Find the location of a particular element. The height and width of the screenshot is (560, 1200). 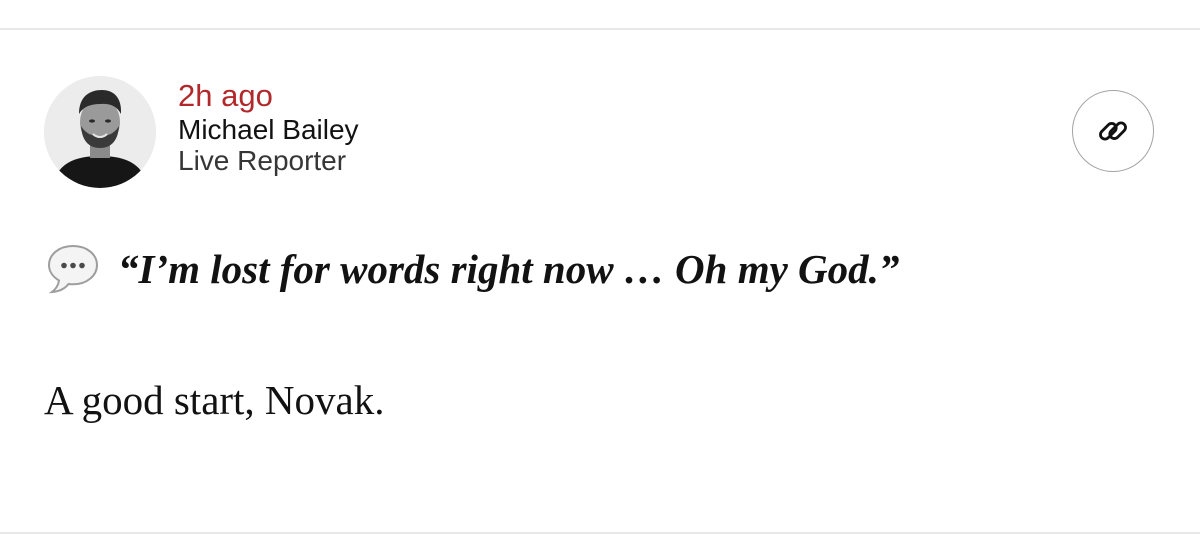

author-avatar is located at coordinates (100, 132).